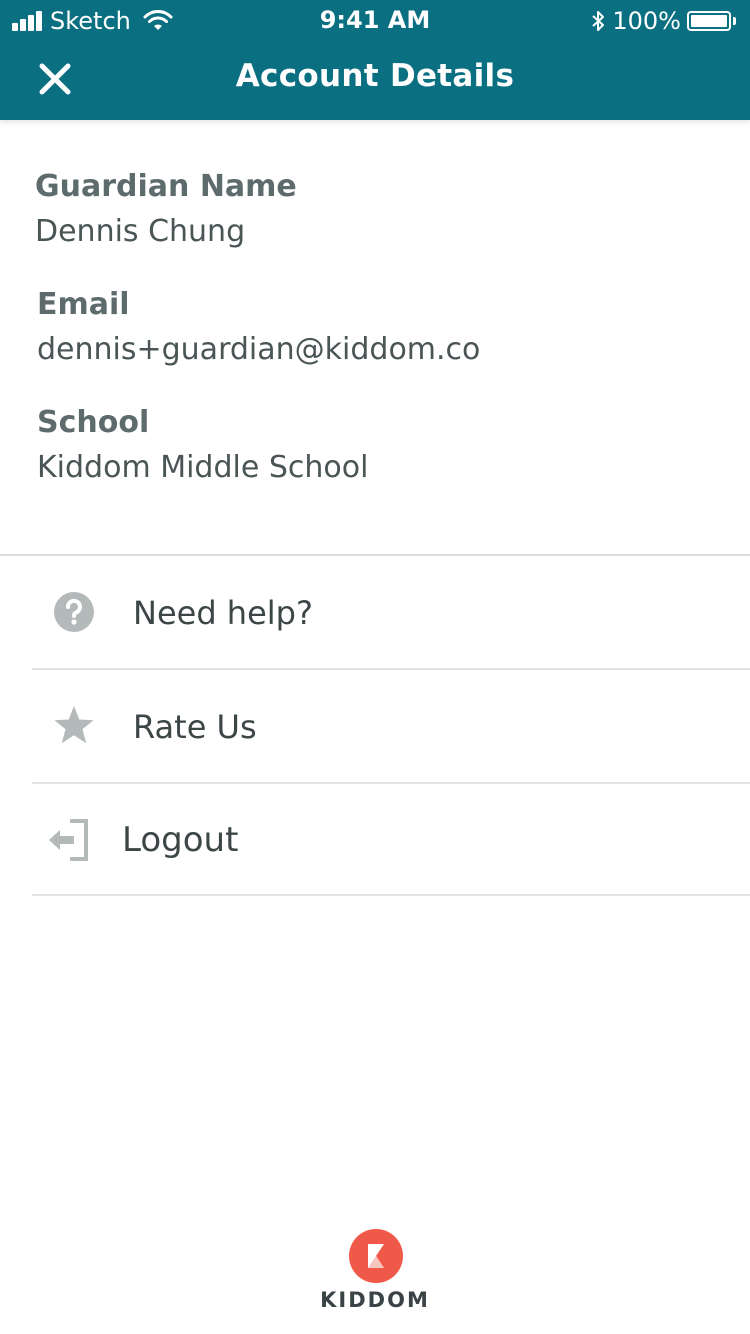 The image size is (750, 1334). Describe the element at coordinates (223, 613) in the screenshot. I see `menu-label-need-help: Need help?` at that location.